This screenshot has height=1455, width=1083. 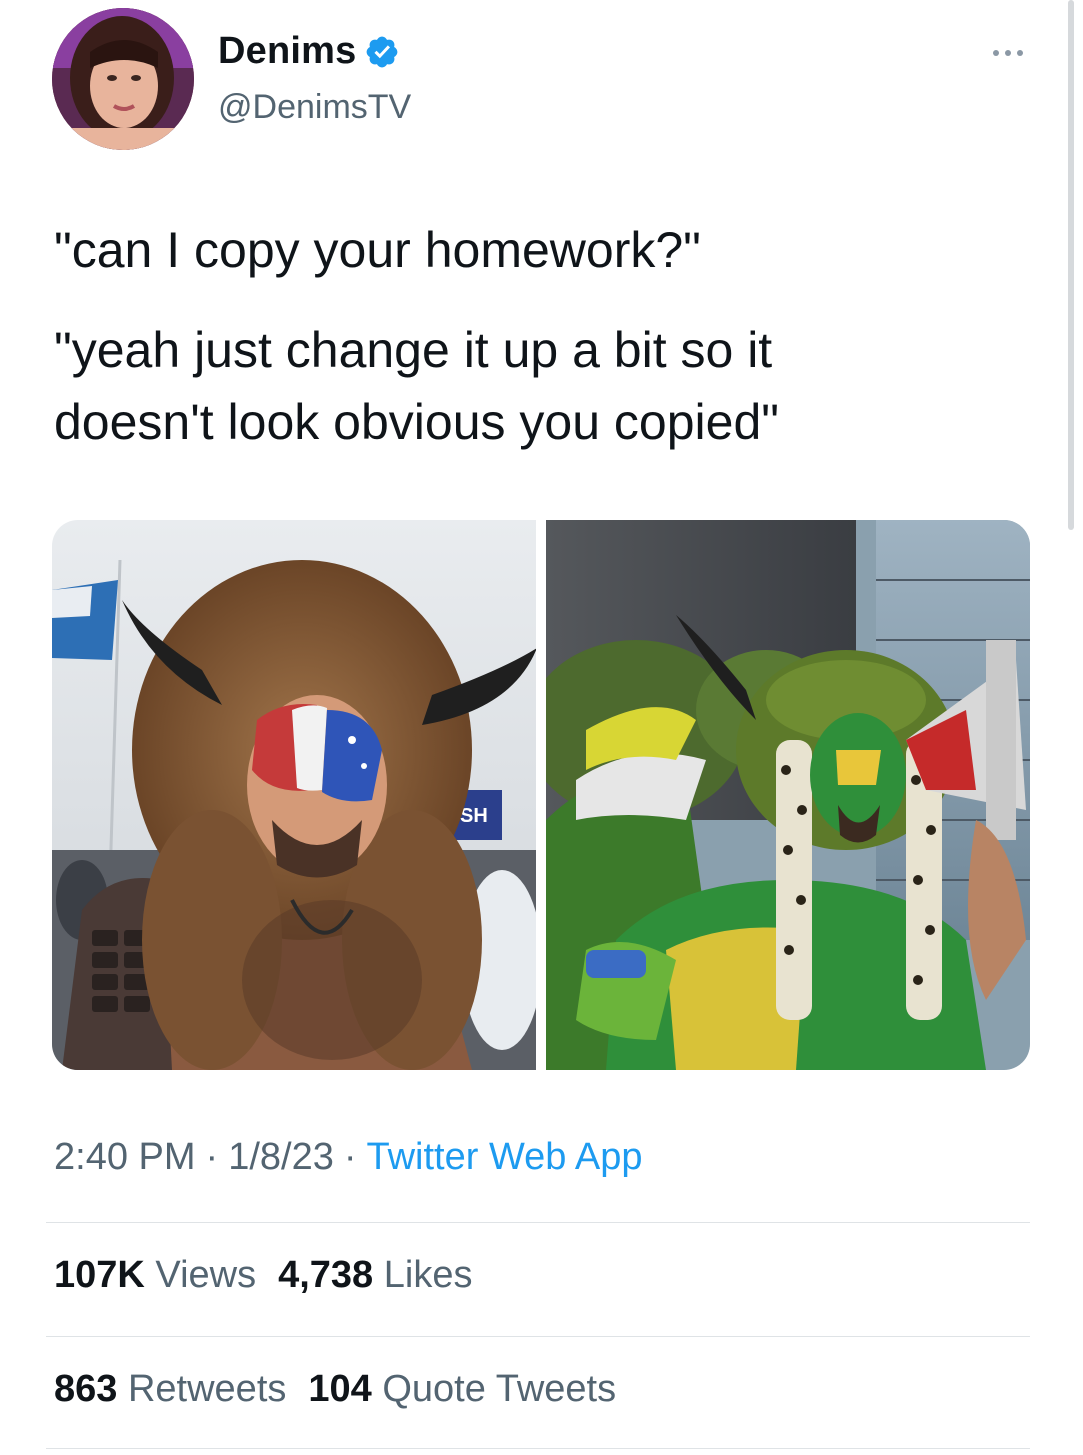 I want to click on quote-tweets-stat: 104 Quote Tweets, so click(x=462, y=1389).